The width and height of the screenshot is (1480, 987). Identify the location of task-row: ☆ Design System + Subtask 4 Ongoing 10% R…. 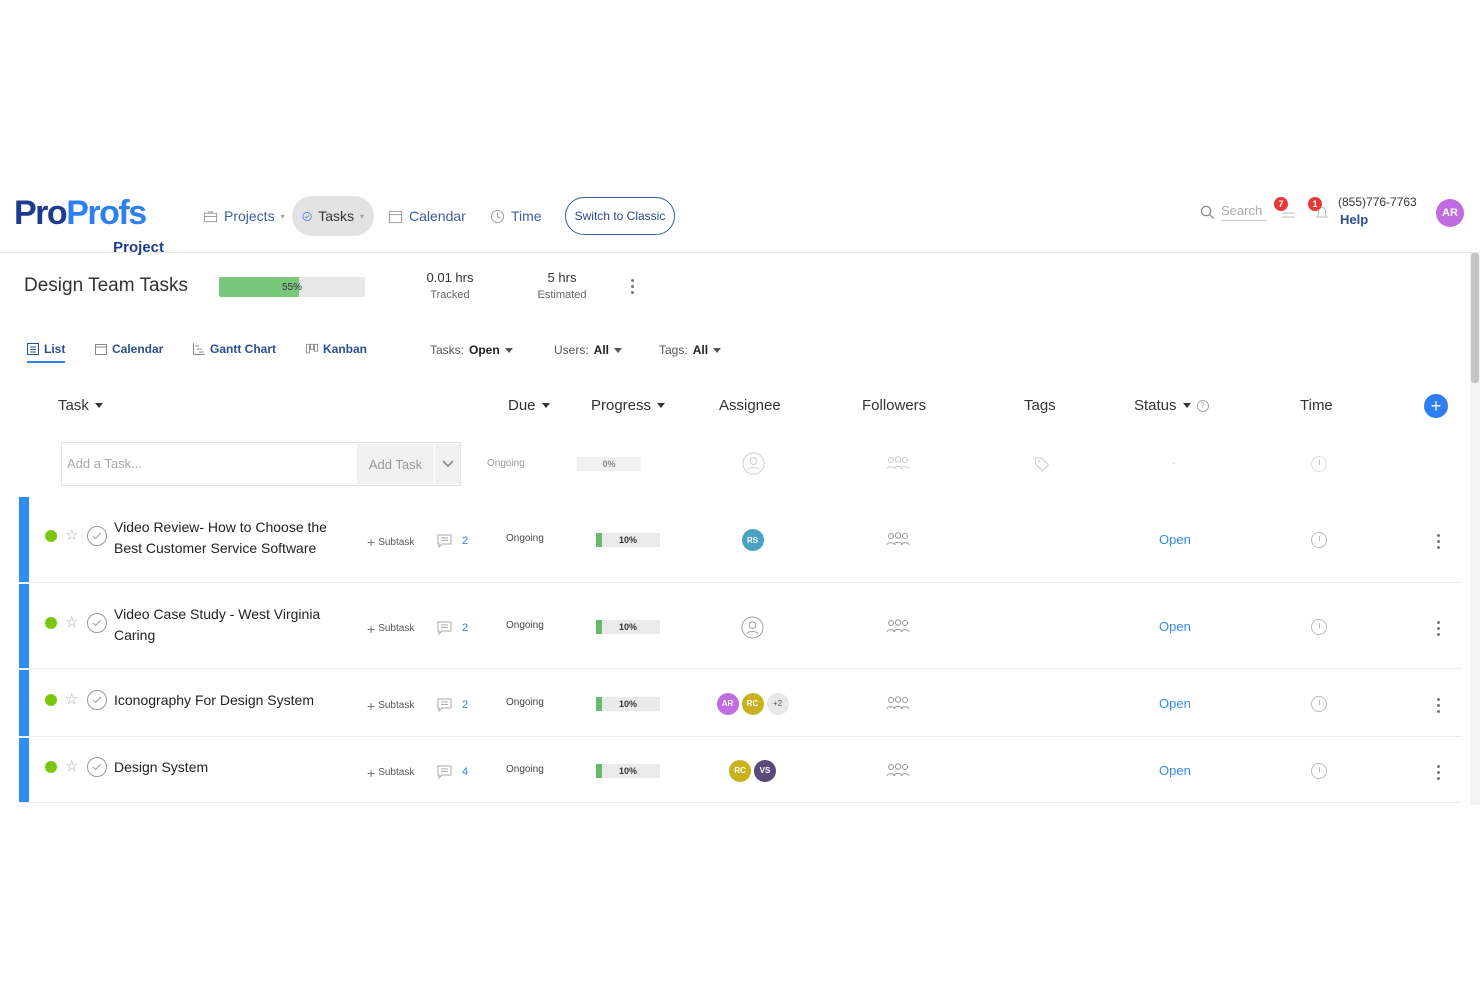
(740, 770).